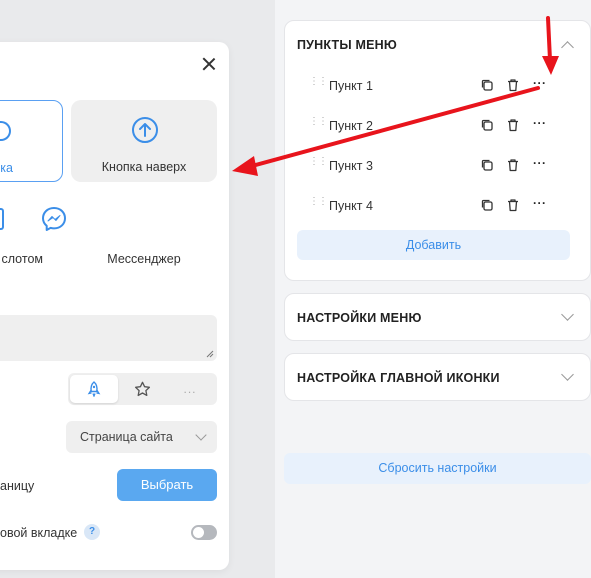 Image resolution: width=591 pixels, height=578 pixels. Describe the element at coordinates (567, 47) in the screenshot. I see `chevron-up-icon` at that location.